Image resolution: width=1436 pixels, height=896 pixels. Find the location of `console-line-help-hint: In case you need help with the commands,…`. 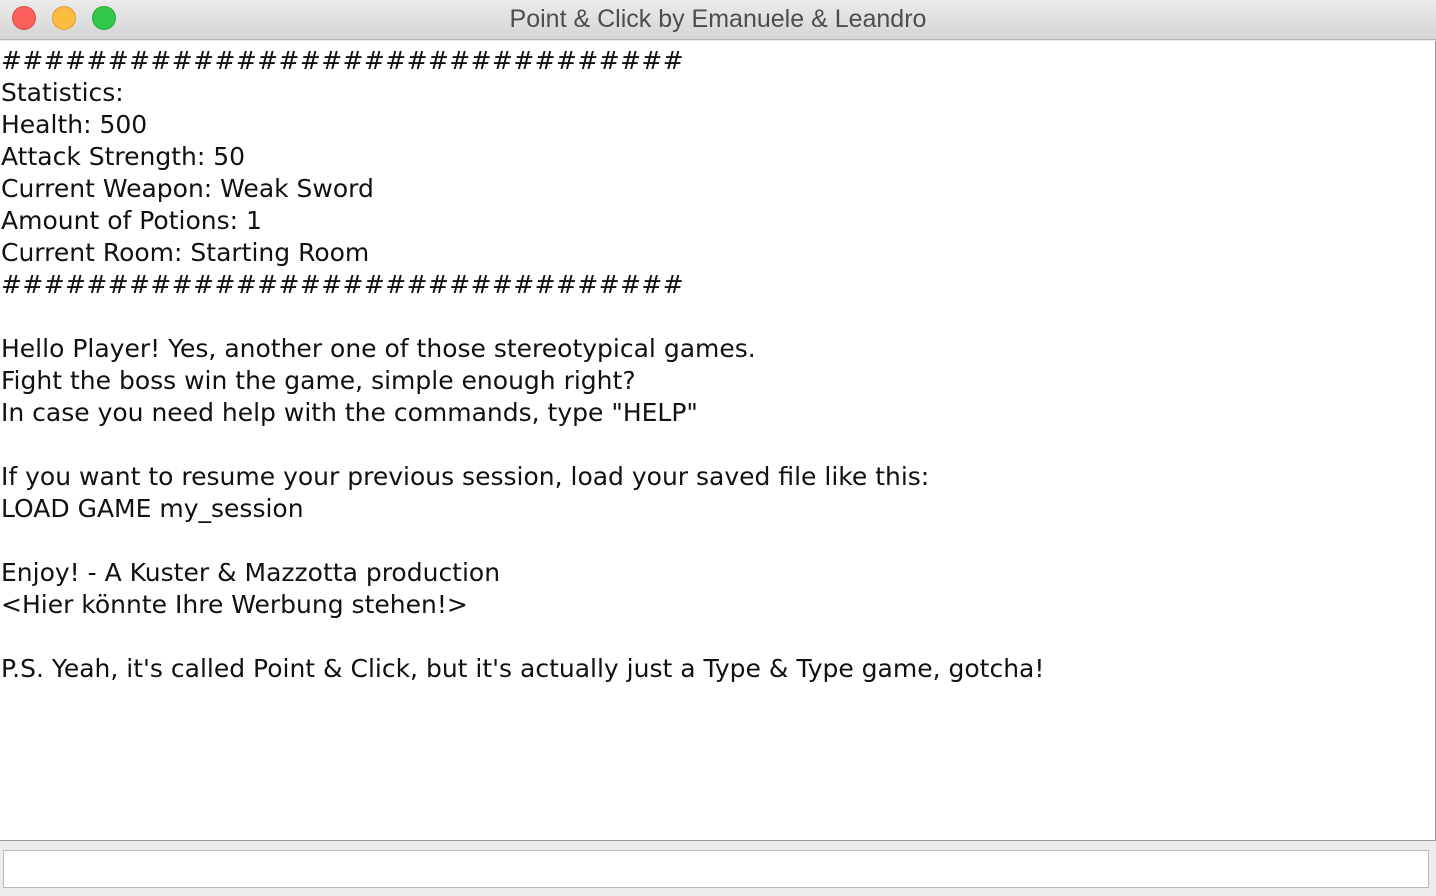

console-line-help-hint: In case you need help with the commands,… is located at coordinates (349, 412).